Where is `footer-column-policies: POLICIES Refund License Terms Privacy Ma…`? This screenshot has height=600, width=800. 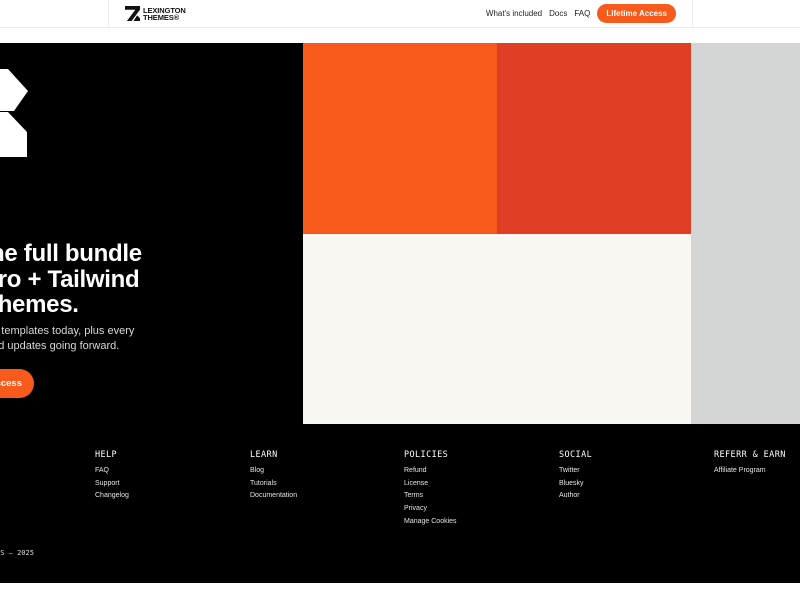
footer-column-policies: POLICIES Refund License Terms Privacy Ma… is located at coordinates (430, 489).